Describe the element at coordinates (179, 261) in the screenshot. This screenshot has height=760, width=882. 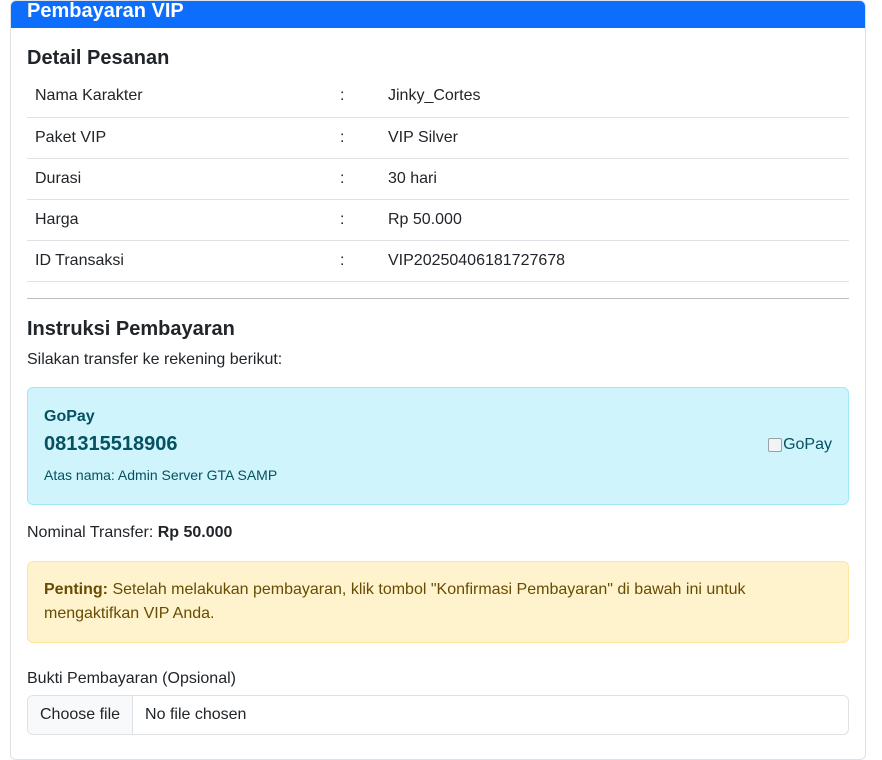
I see `row-label: ID Transaksi` at that location.